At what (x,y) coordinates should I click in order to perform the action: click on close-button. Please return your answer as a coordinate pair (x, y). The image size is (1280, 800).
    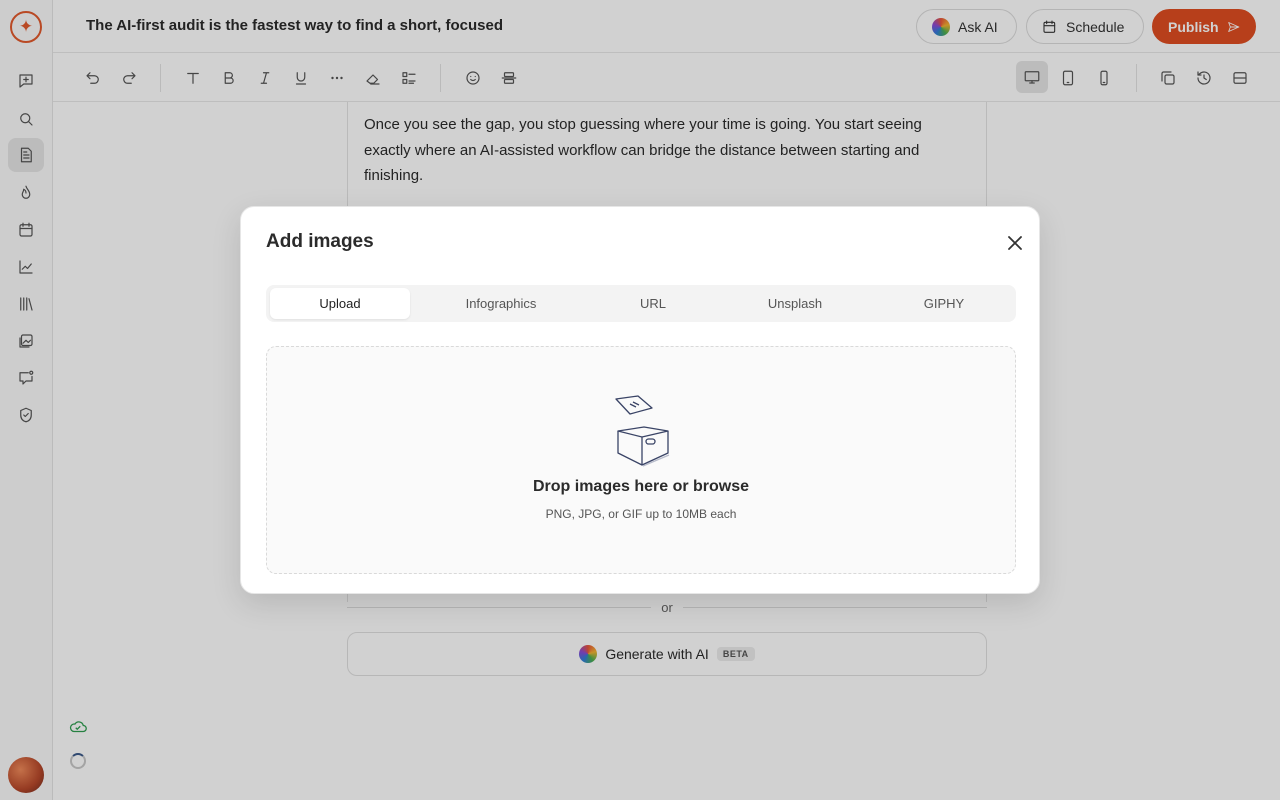
    Looking at the image, I should click on (1015, 243).